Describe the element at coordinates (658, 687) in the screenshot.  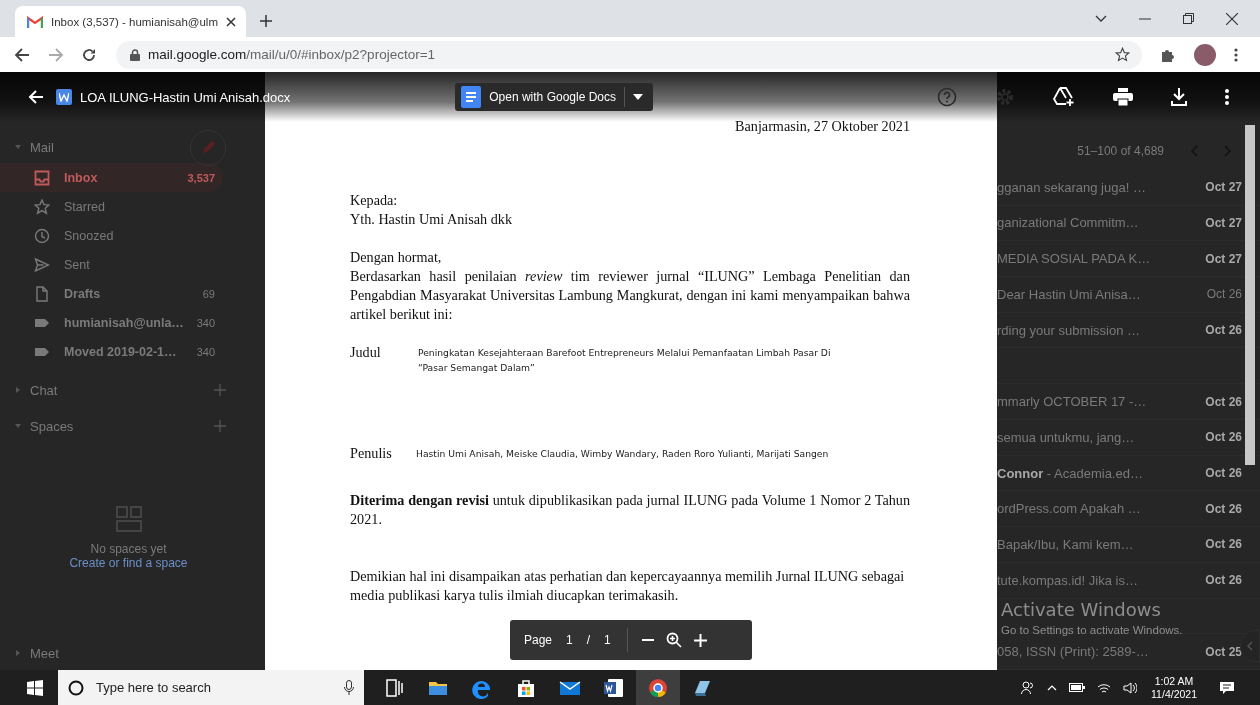
I see `chrome-app-icon` at that location.